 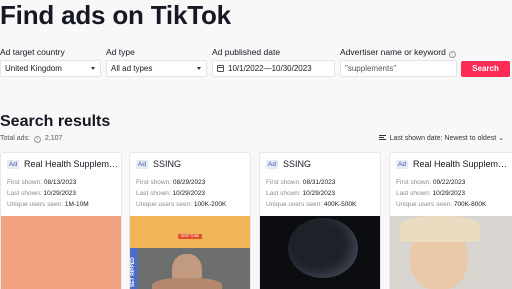 What do you see at coordinates (382, 137) in the screenshot?
I see `sort-icon` at bounding box center [382, 137].